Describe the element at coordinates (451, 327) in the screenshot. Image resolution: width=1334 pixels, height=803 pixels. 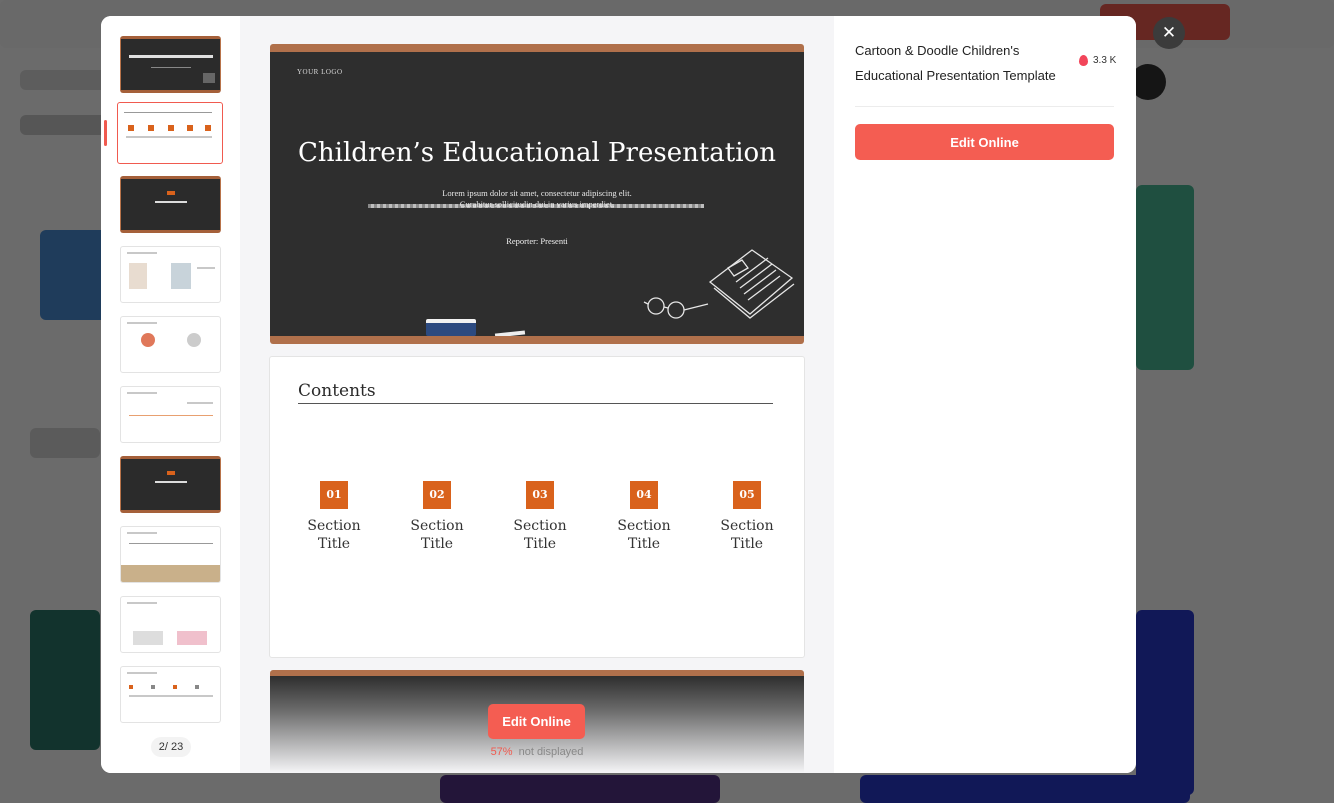
I see `eraser-illustration` at that location.